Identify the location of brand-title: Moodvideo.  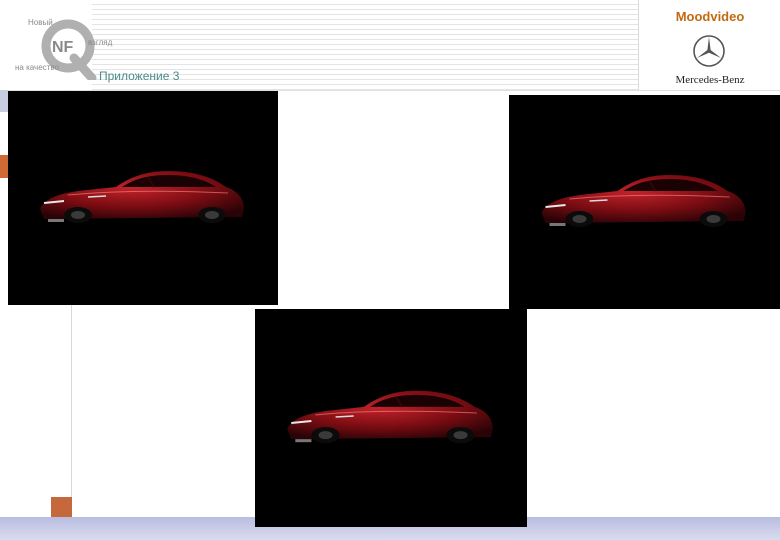
(710, 16).